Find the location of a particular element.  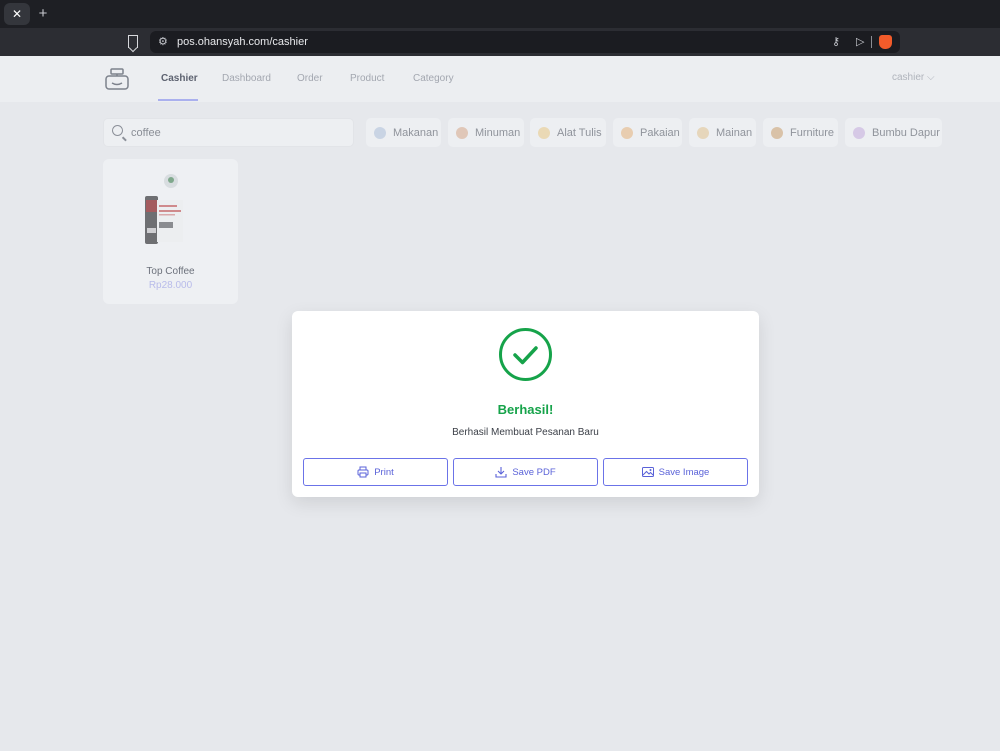

category-label: Makanan is located at coordinates (416, 132).